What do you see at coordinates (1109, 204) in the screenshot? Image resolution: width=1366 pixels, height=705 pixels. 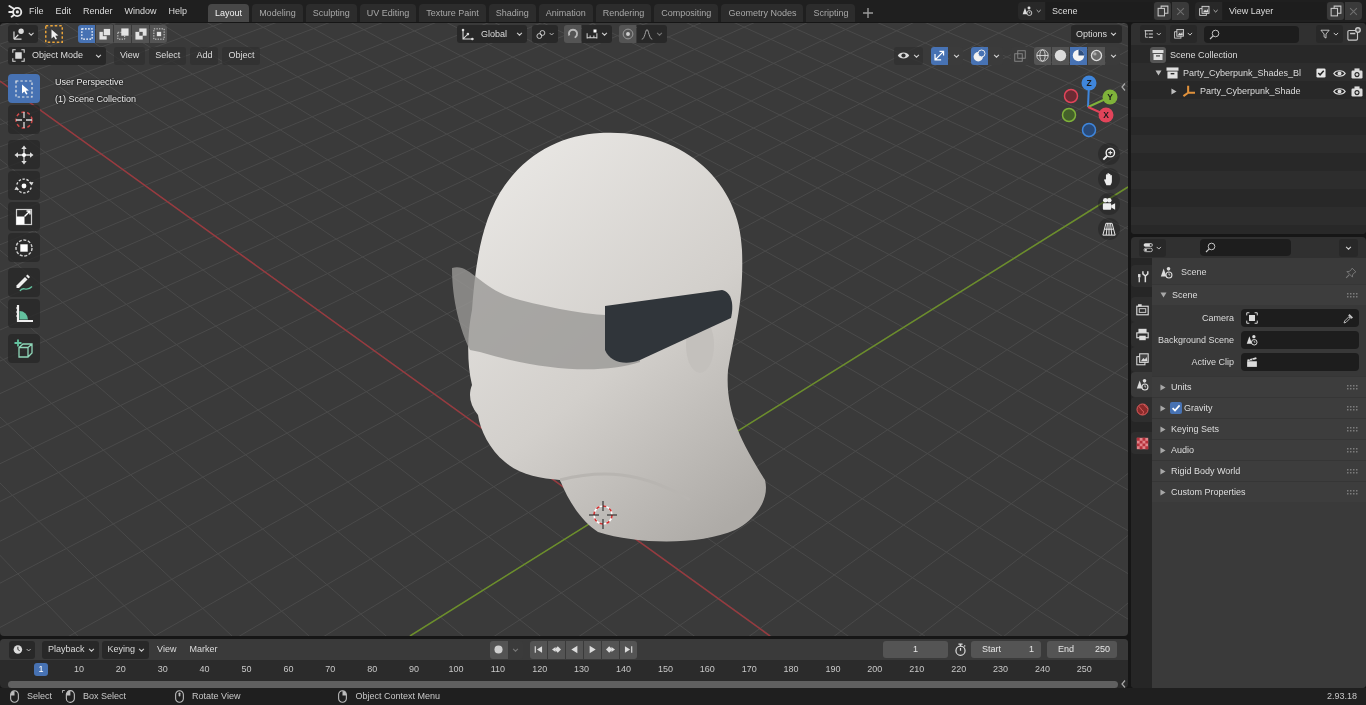 I see `camera-view-button` at bounding box center [1109, 204].